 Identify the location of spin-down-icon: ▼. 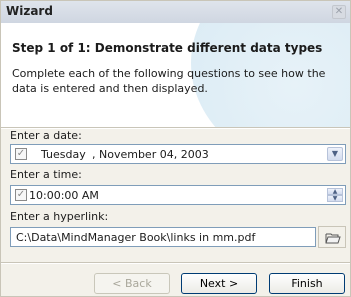
(335, 198).